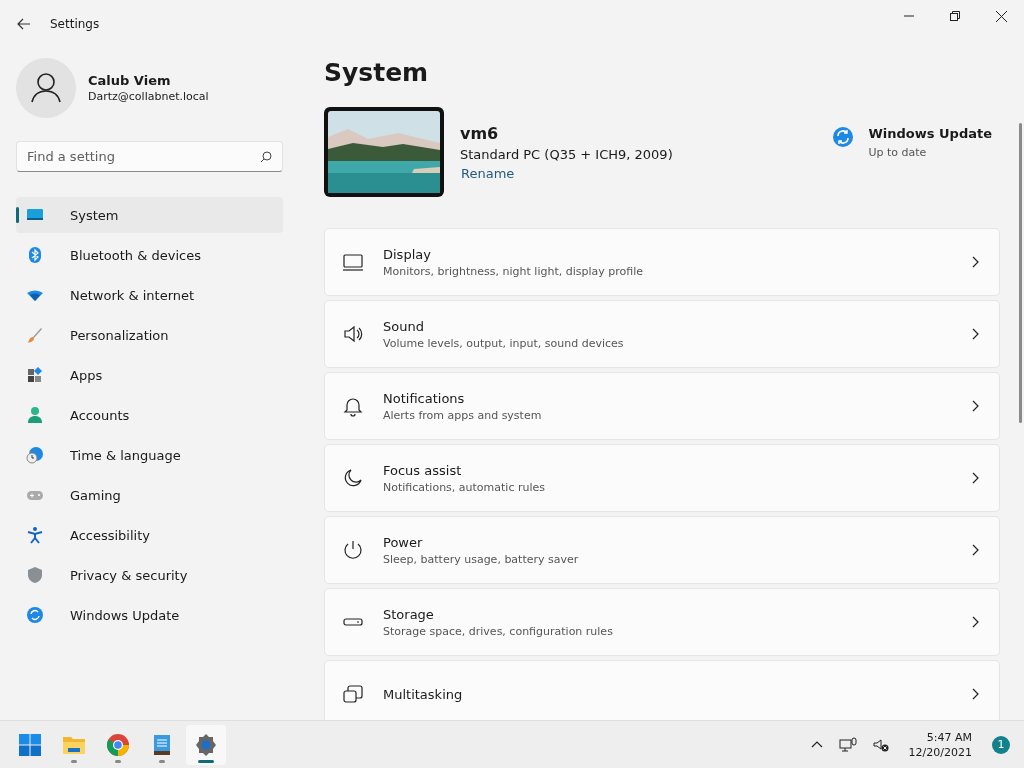  Describe the element at coordinates (353, 550) in the screenshot. I see `power-icon` at that location.